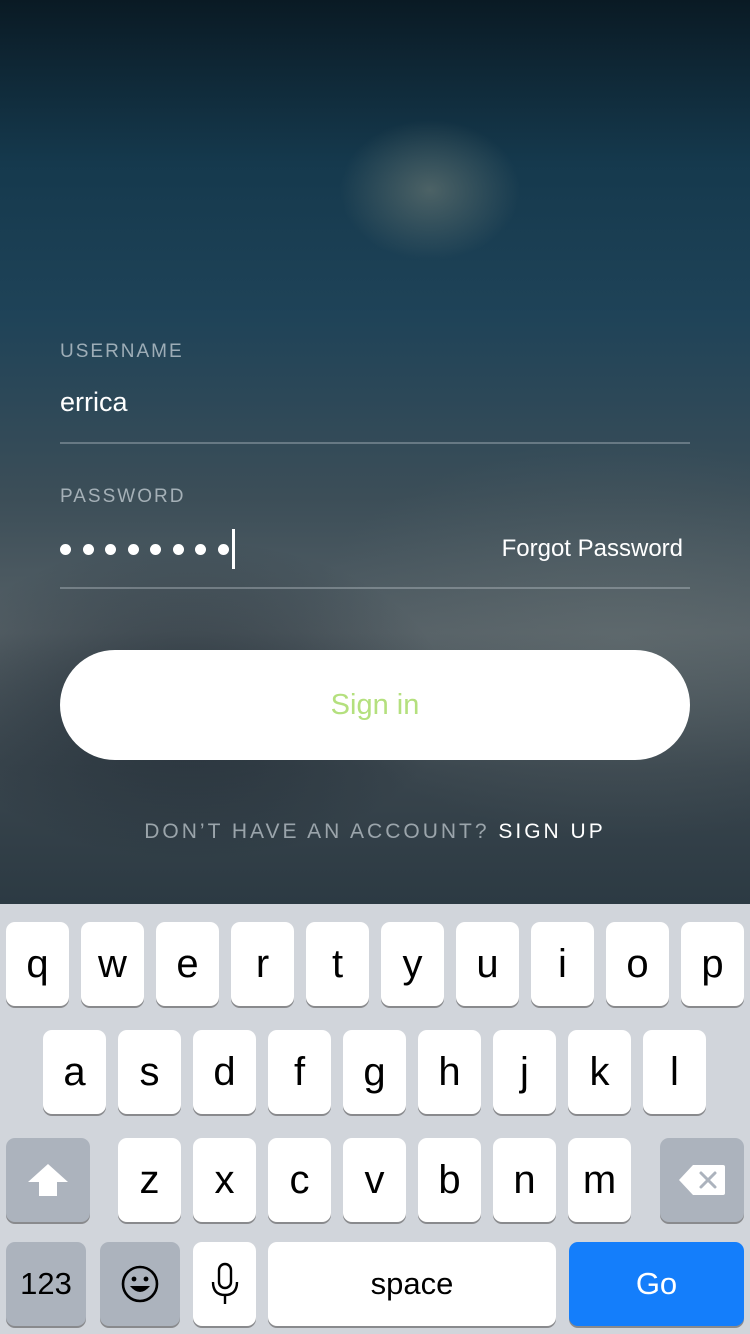  I want to click on key-b: b, so click(449, 1180).